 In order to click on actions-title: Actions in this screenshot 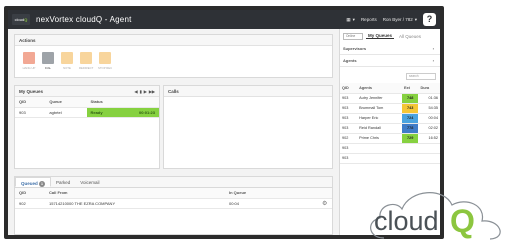, I will do `click(173, 40)`.